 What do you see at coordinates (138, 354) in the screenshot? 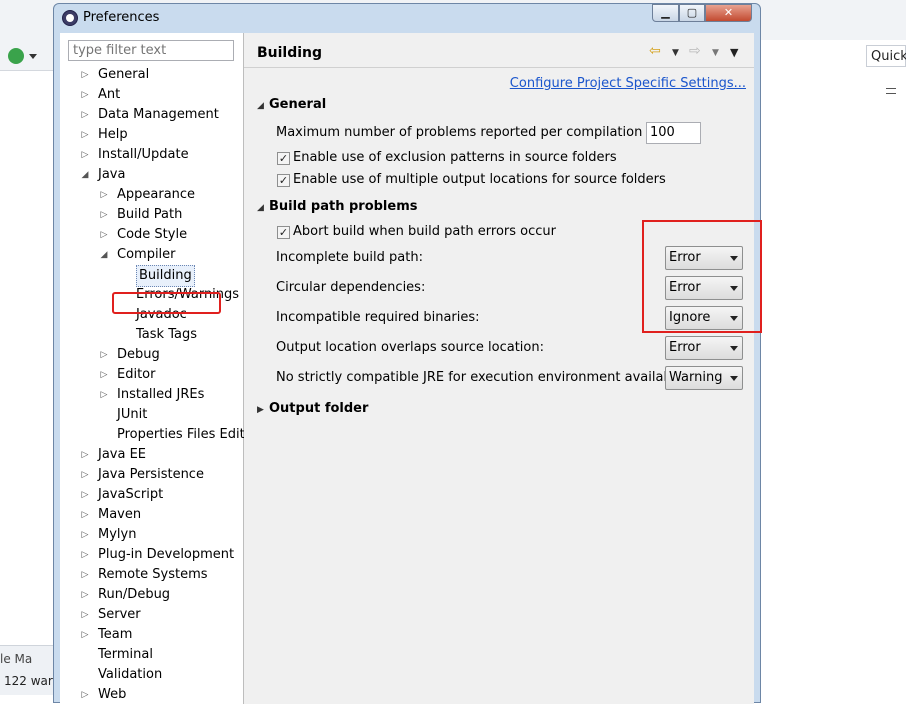
I see `tree-item-label: Debug` at bounding box center [138, 354].